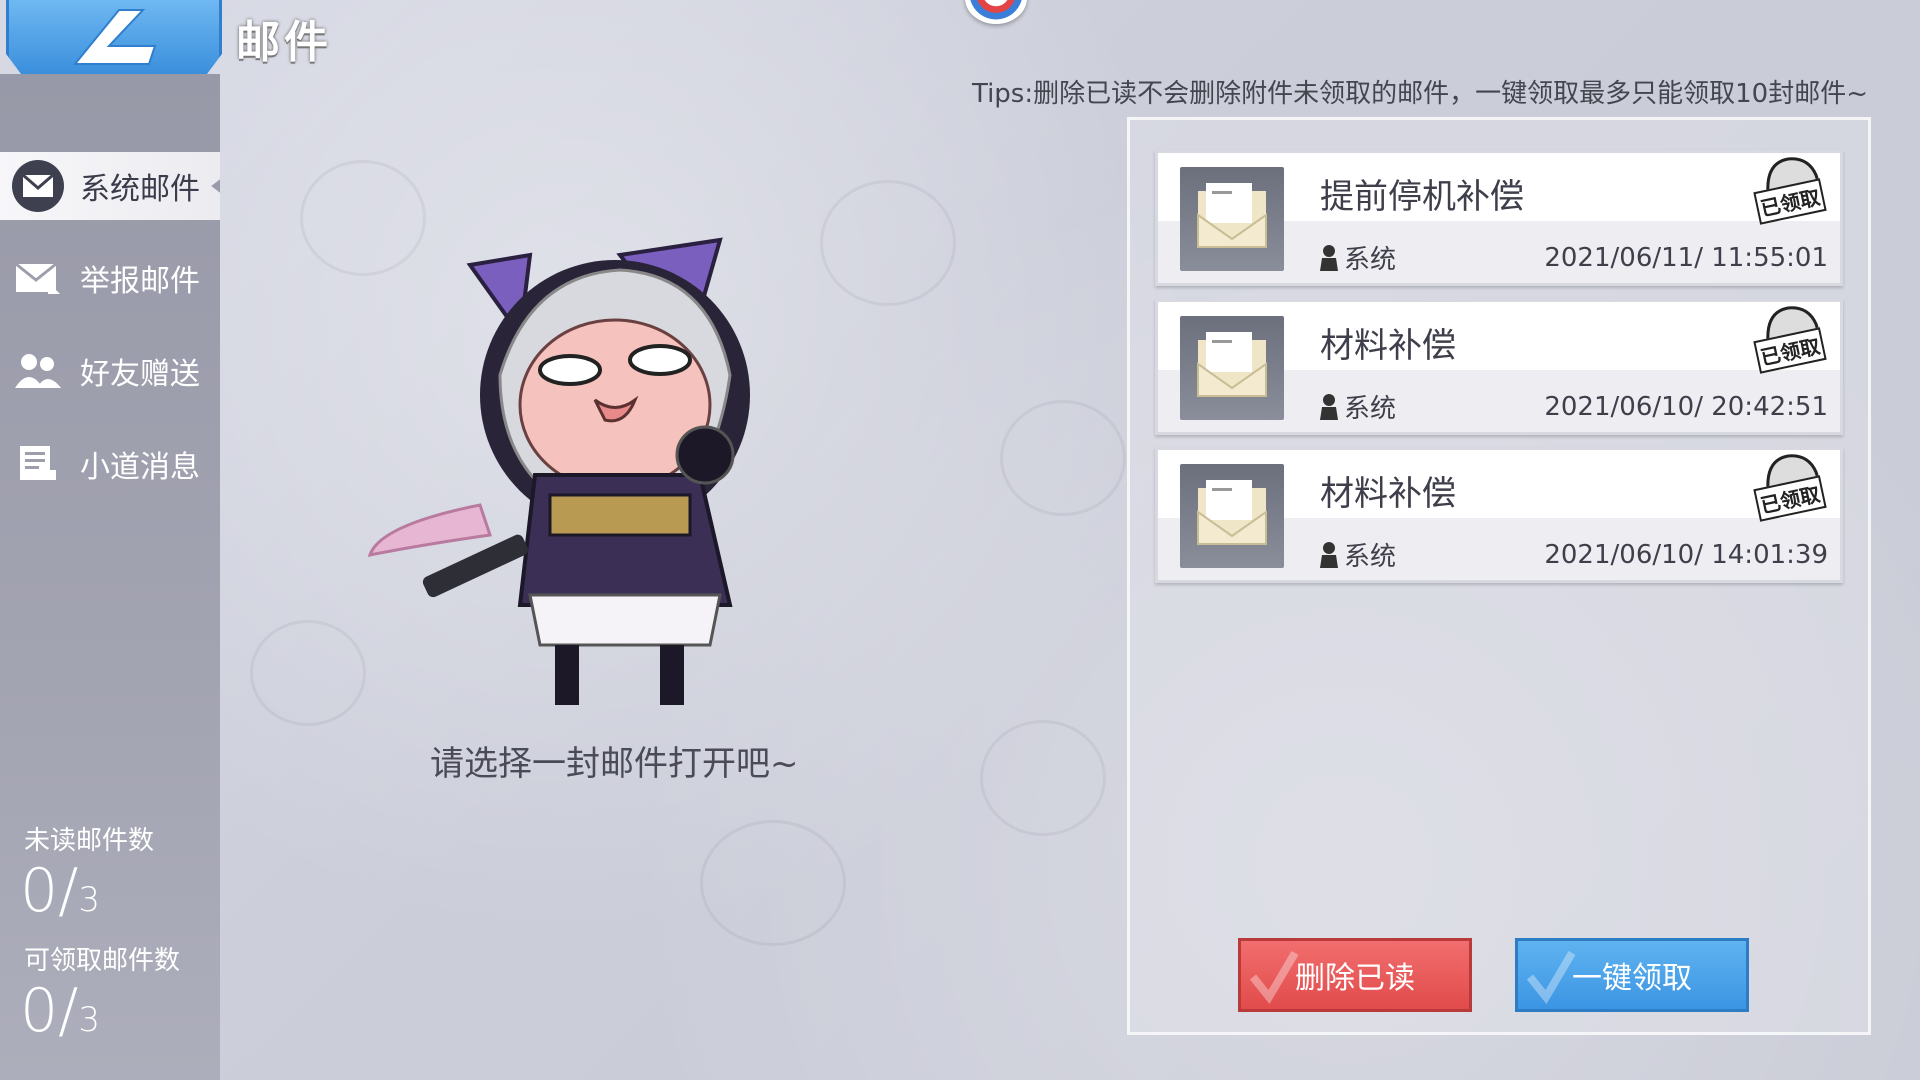 This screenshot has height=1080, width=1920. I want to click on mail-title: 提前停机补偿, so click(1422, 197).